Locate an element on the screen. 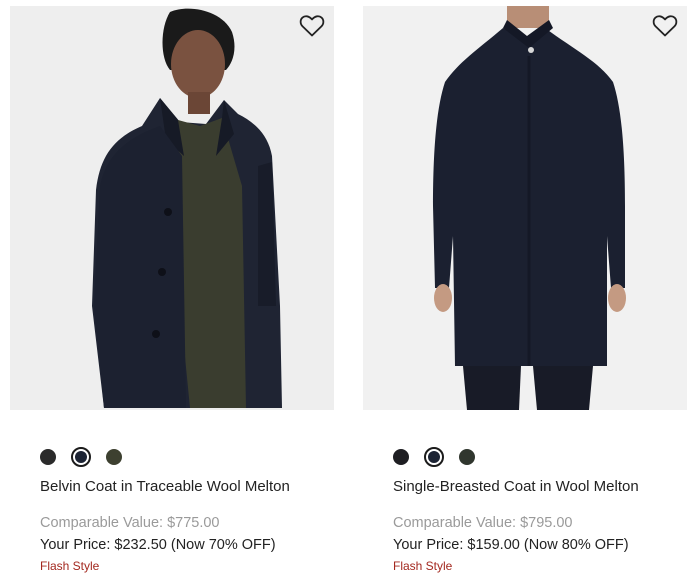 The width and height of the screenshot is (694, 583). color-swatch-dark-green is located at coordinates (467, 457).